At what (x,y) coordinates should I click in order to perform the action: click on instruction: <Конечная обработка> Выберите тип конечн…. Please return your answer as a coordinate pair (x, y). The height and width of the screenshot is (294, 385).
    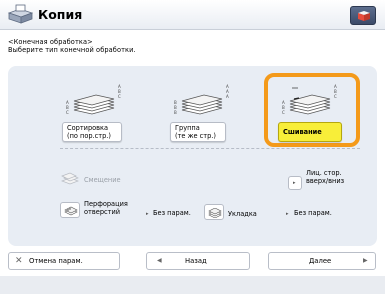
    Looking at the image, I should click on (72, 46).